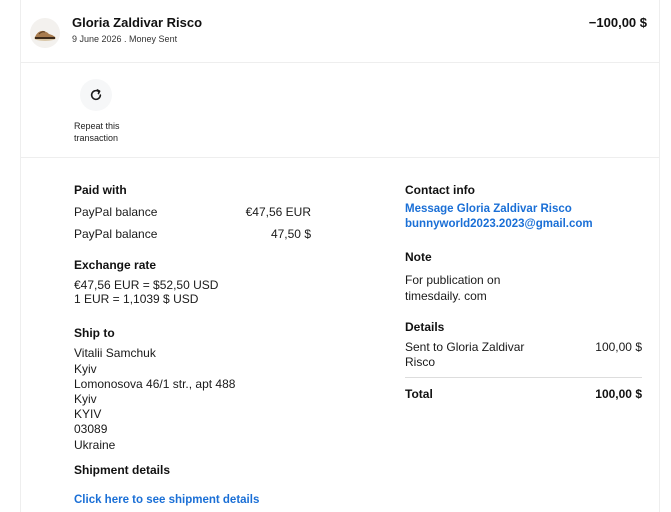  What do you see at coordinates (523, 377) in the screenshot?
I see `details-divider` at bounding box center [523, 377].